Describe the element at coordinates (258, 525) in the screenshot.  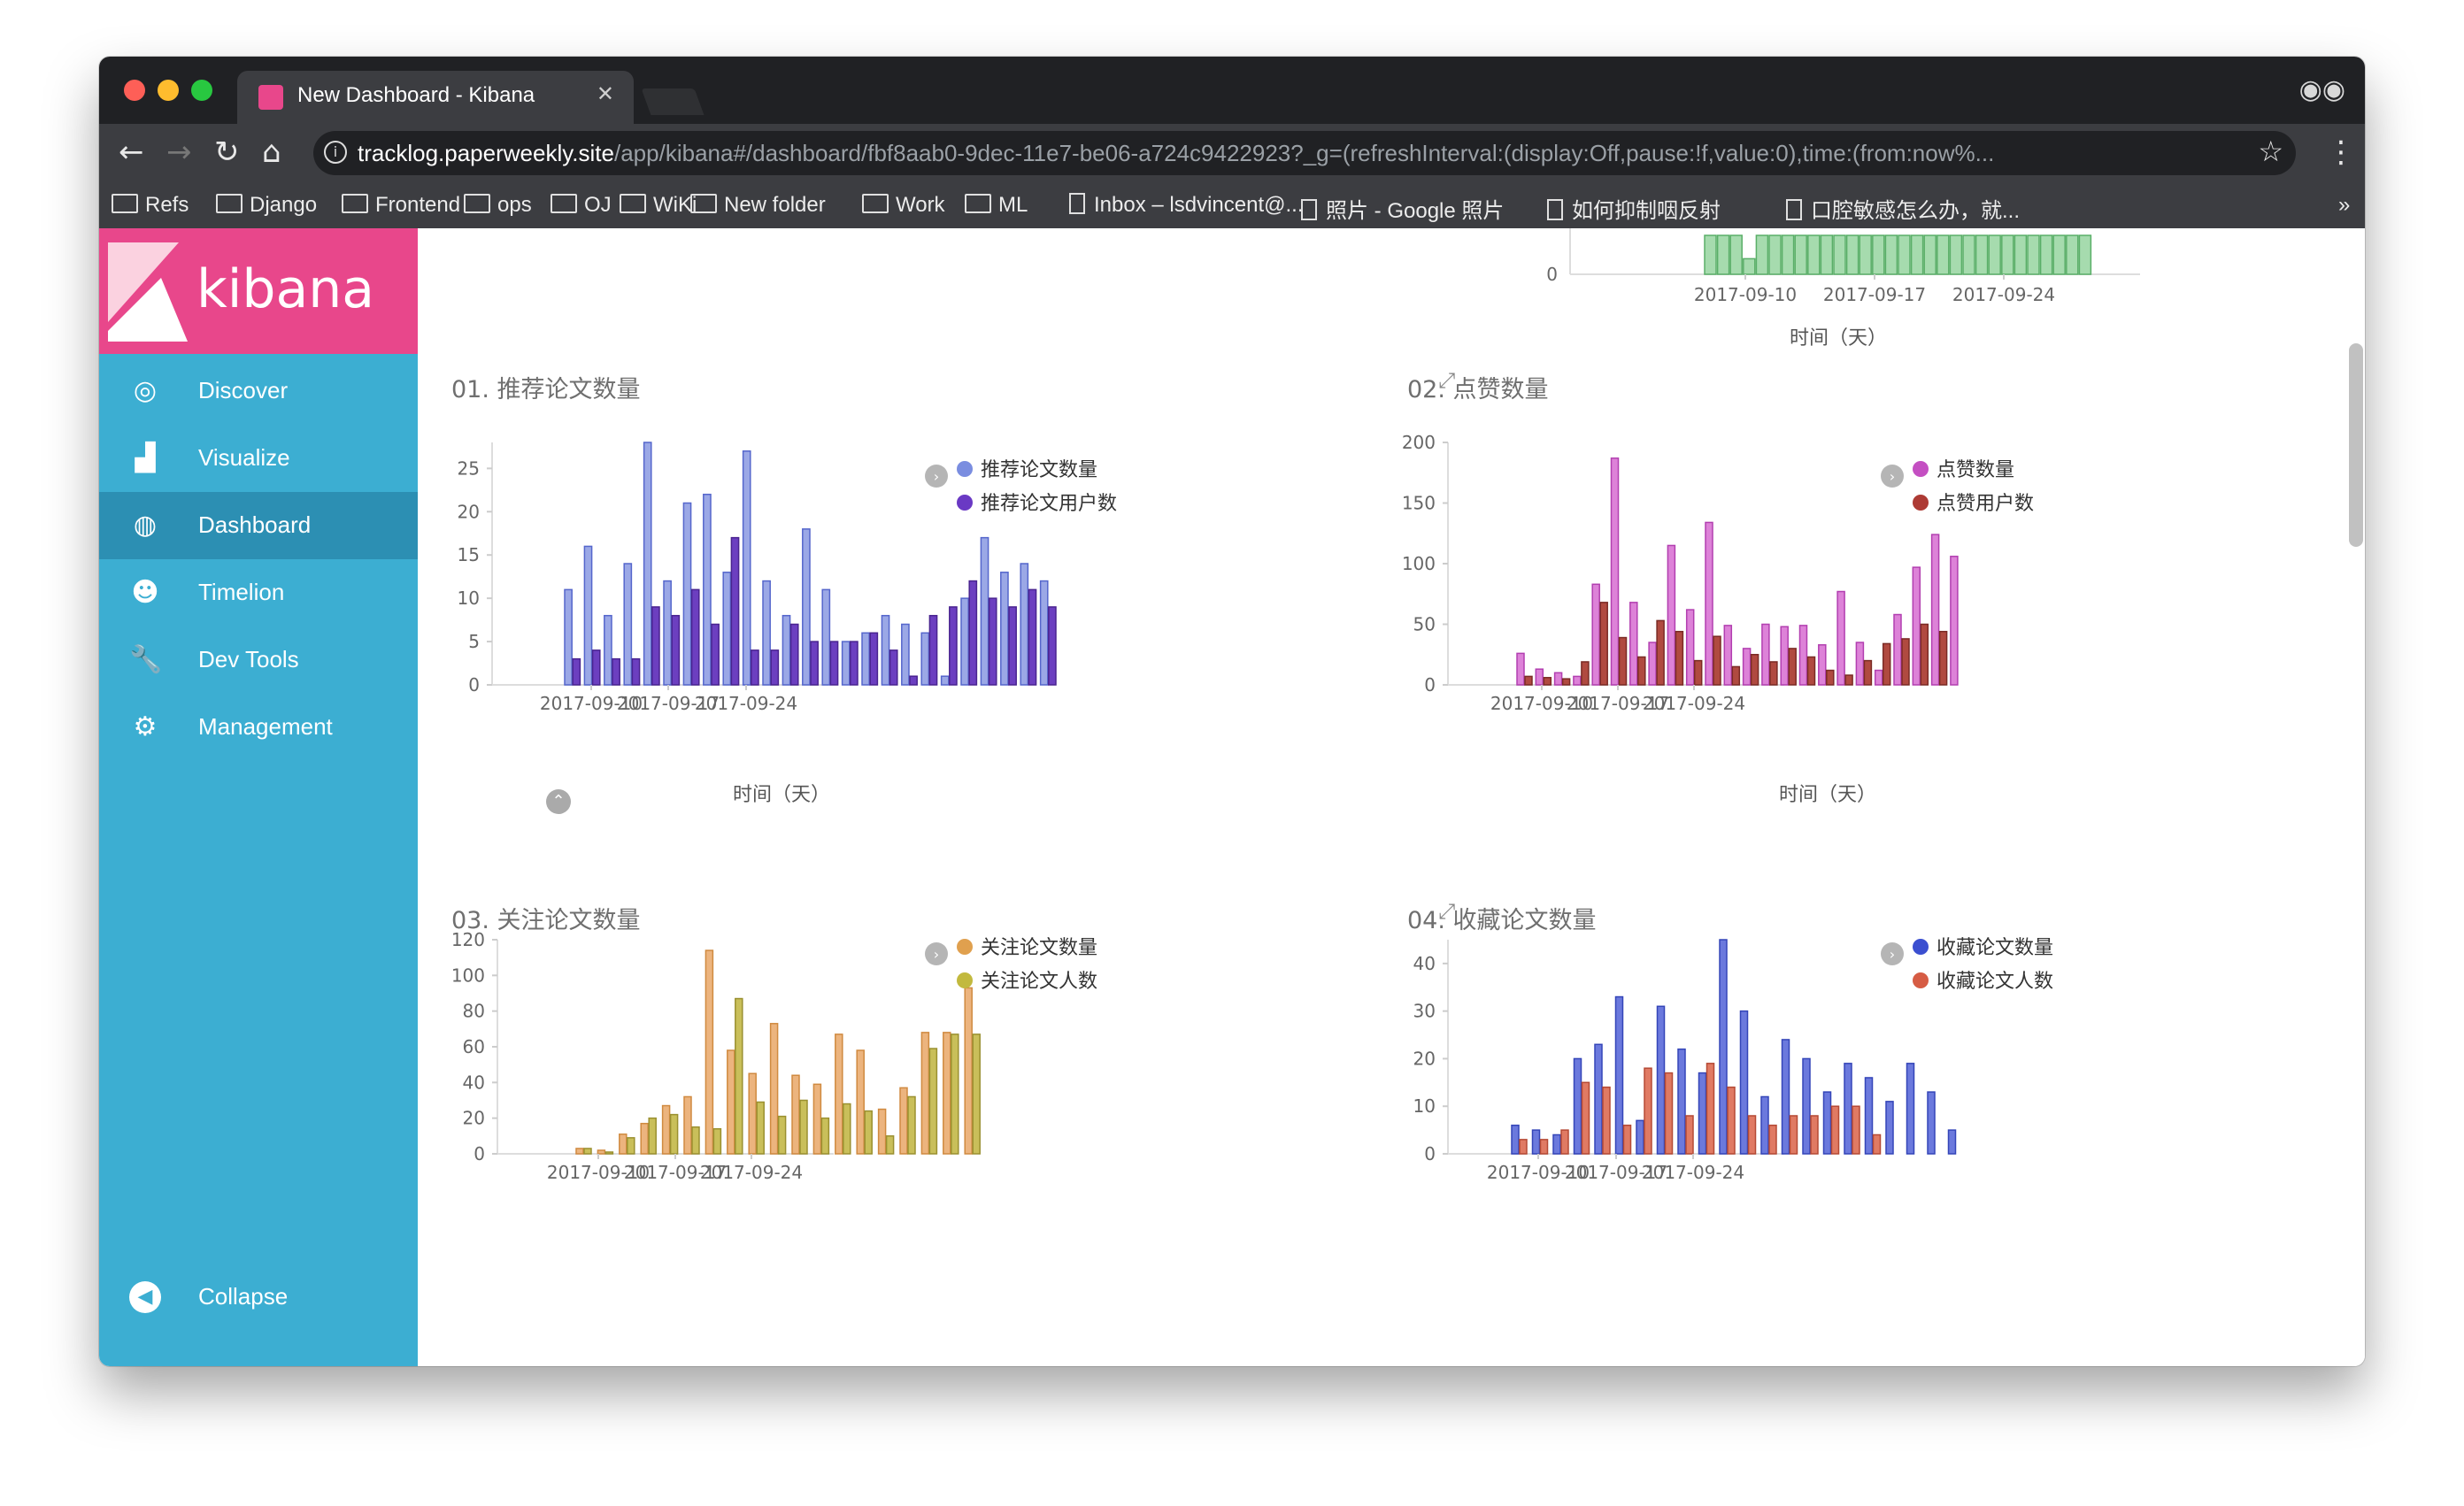
I see `sidebar-item-dashboard: ◍ Dashboard` at that location.